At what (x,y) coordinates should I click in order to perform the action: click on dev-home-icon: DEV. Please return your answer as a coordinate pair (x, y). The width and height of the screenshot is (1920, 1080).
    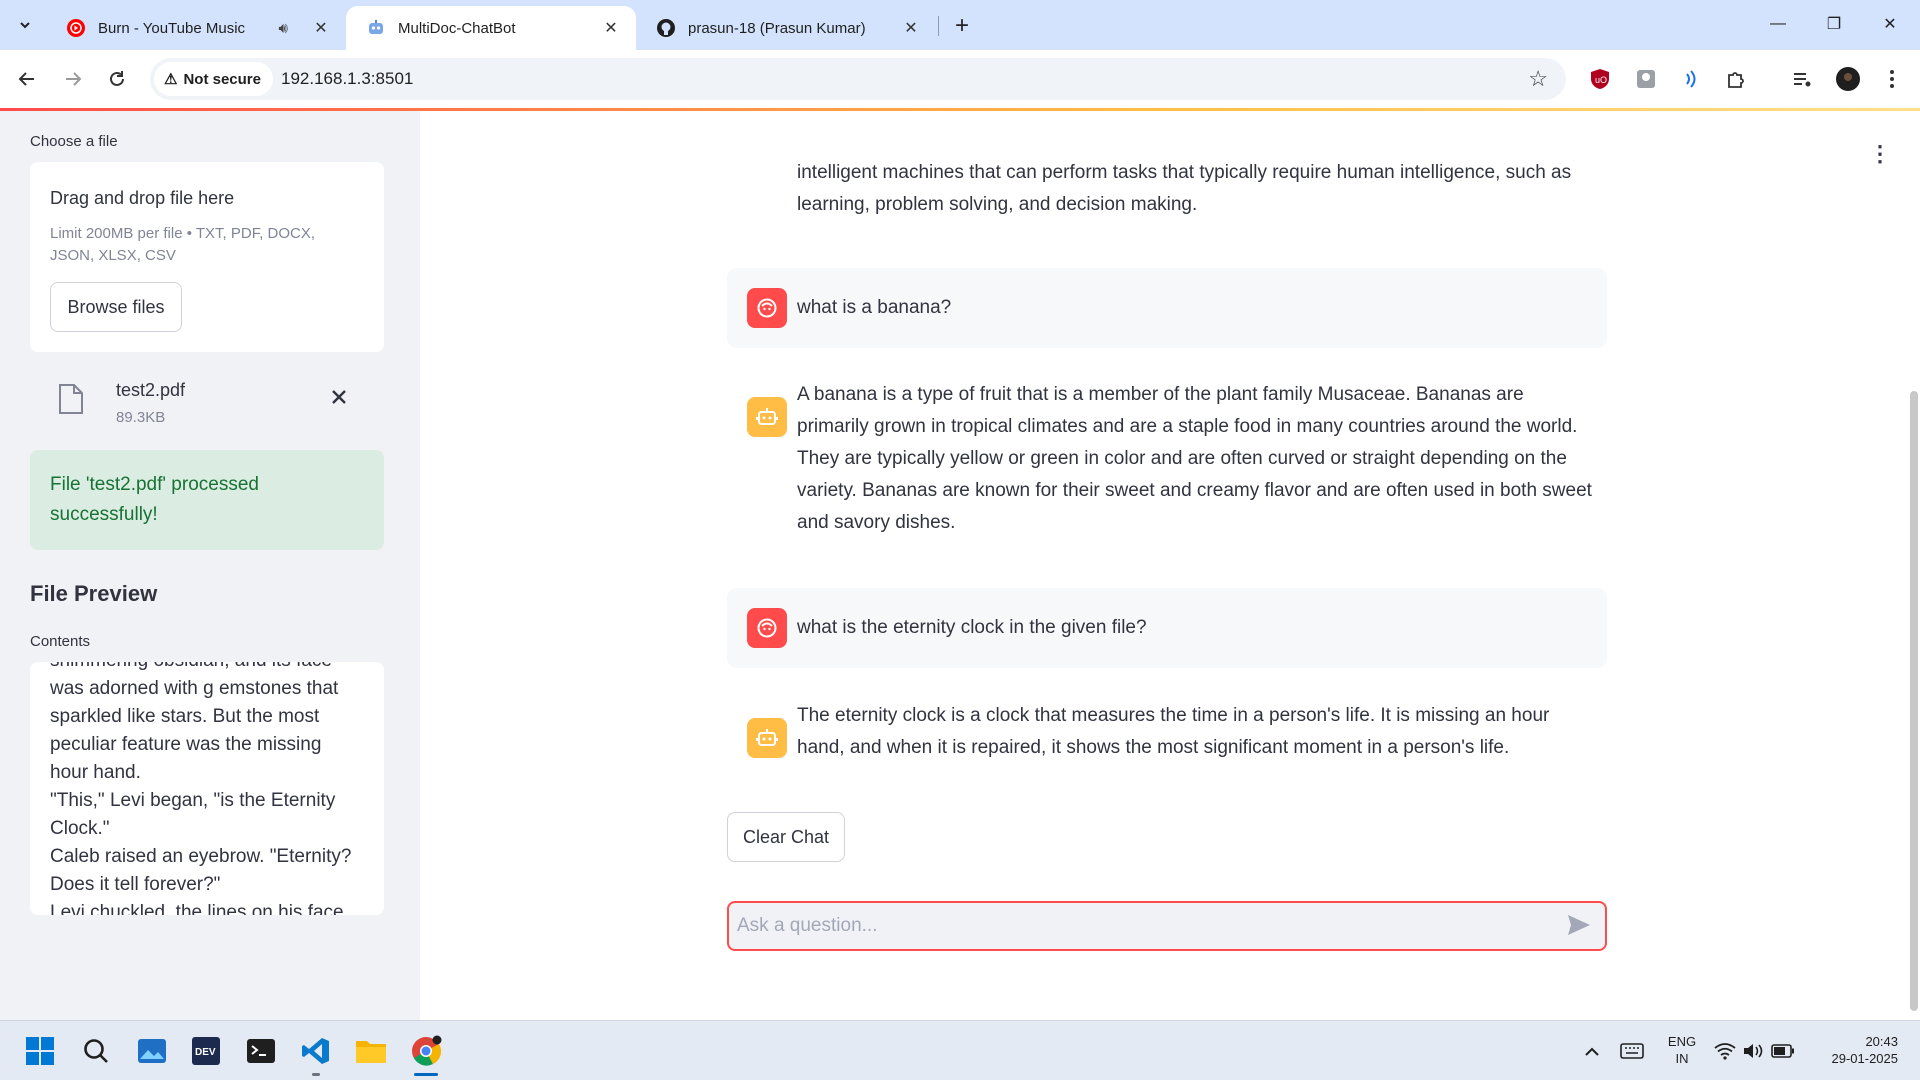
    Looking at the image, I should click on (206, 1051).